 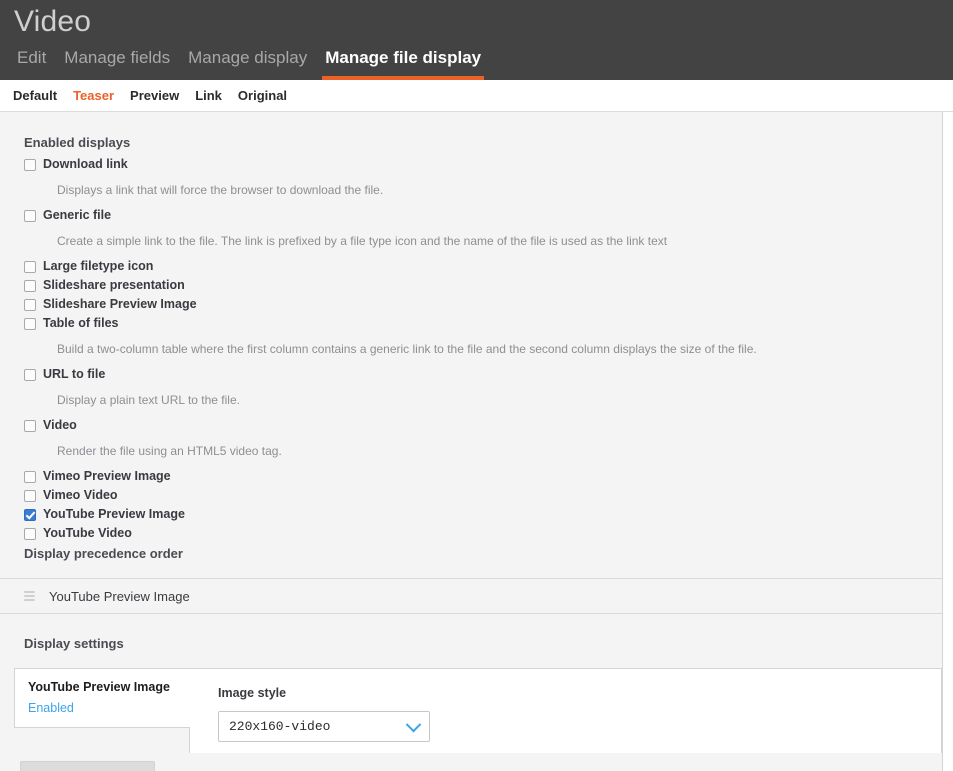 What do you see at coordinates (119, 596) in the screenshot?
I see `table-row-label: YouTube Preview Image` at bounding box center [119, 596].